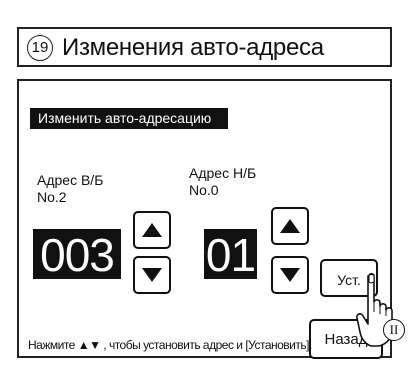  I want to click on title-bar: 19 Изменения авто-адреса, so click(204, 47).